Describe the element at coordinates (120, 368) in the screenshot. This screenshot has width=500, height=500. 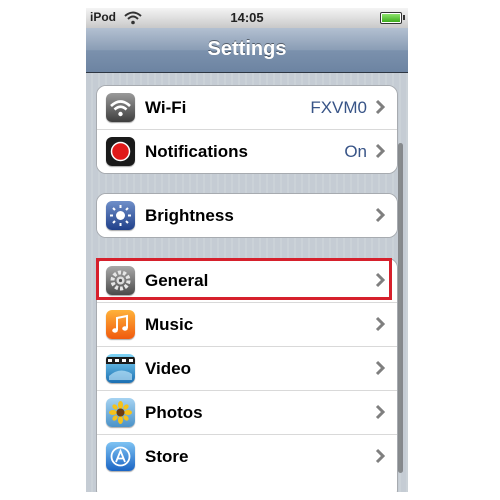
I see `video-icon` at that location.